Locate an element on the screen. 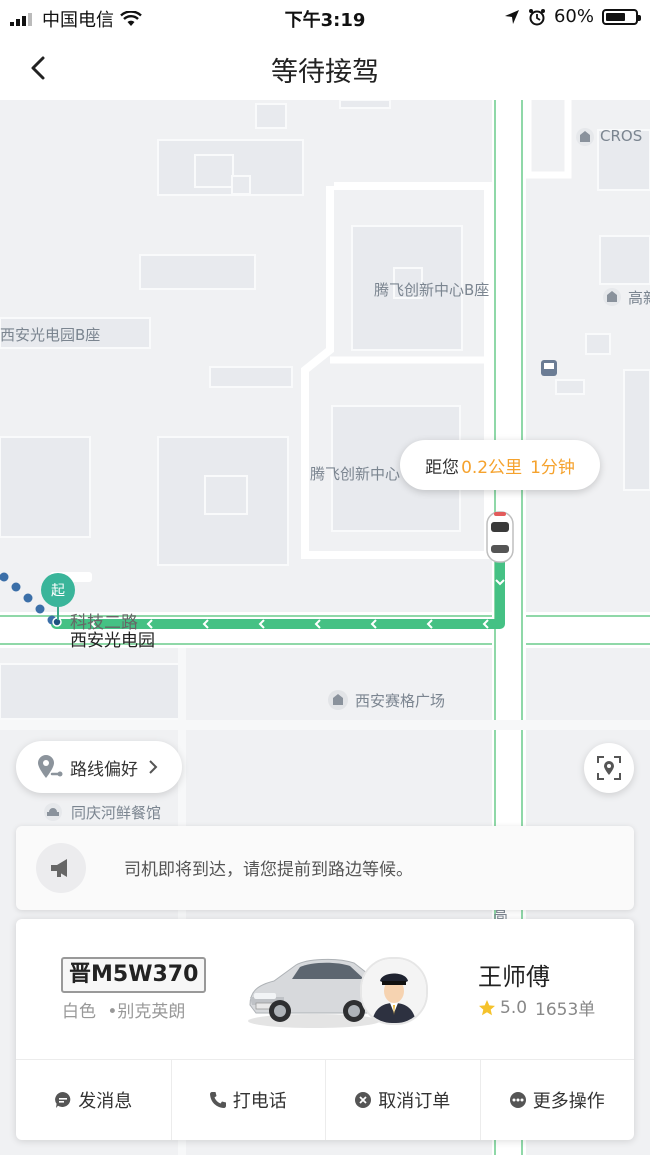  route-pin-icon is located at coordinates (50, 766).